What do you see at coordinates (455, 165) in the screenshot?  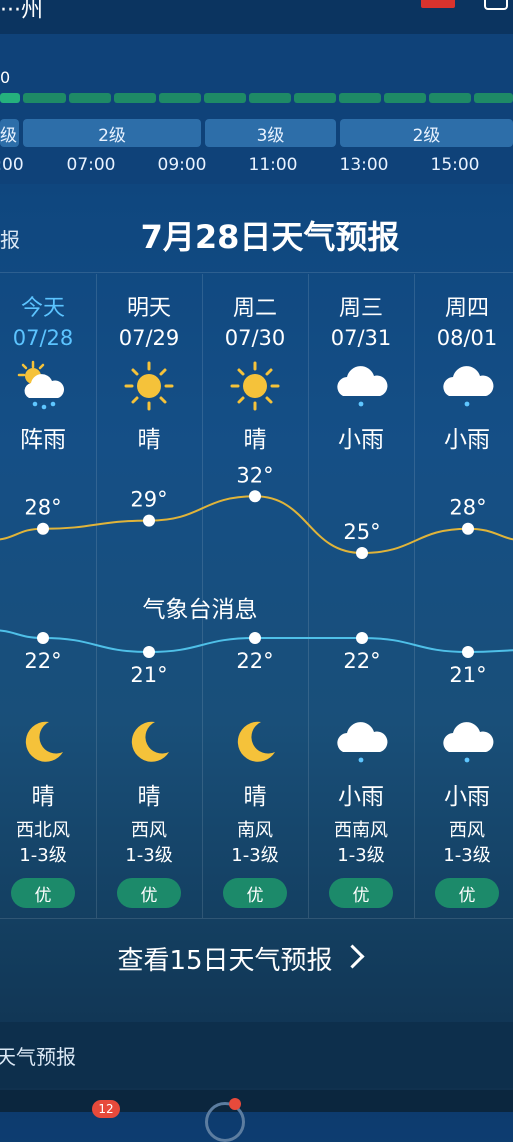 I see `time-label: 15:00` at bounding box center [455, 165].